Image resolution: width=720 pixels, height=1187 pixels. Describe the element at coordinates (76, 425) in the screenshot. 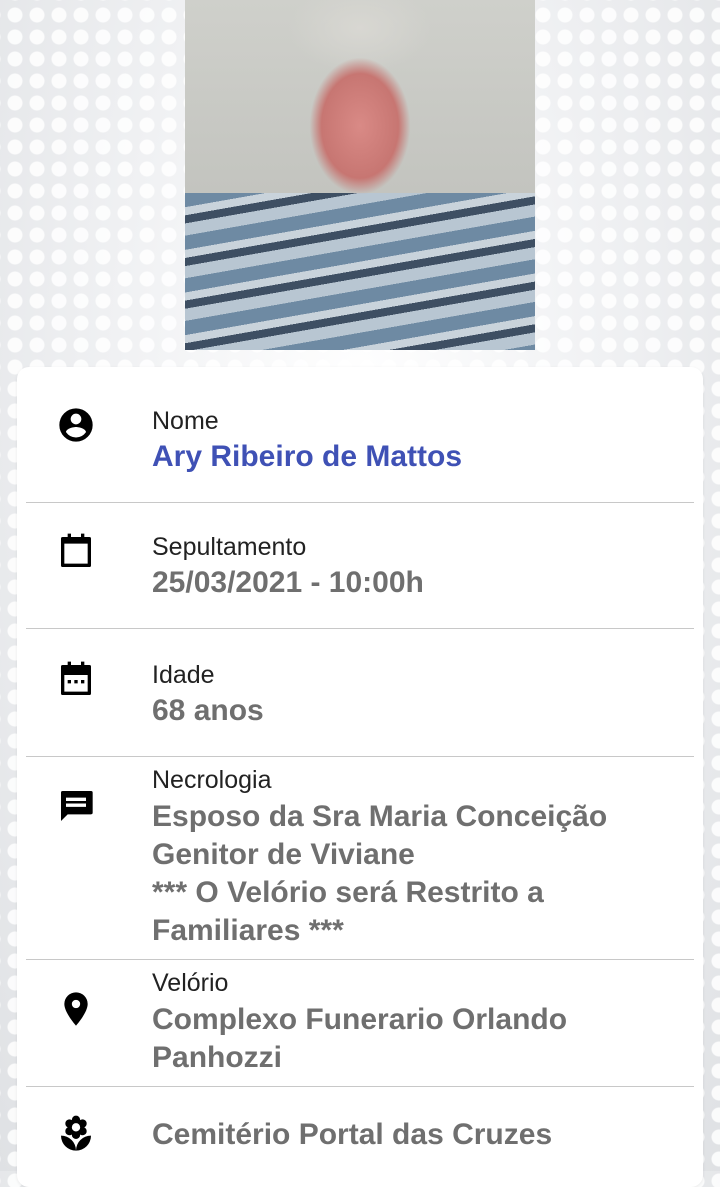

I see `account-circle-icon` at that location.